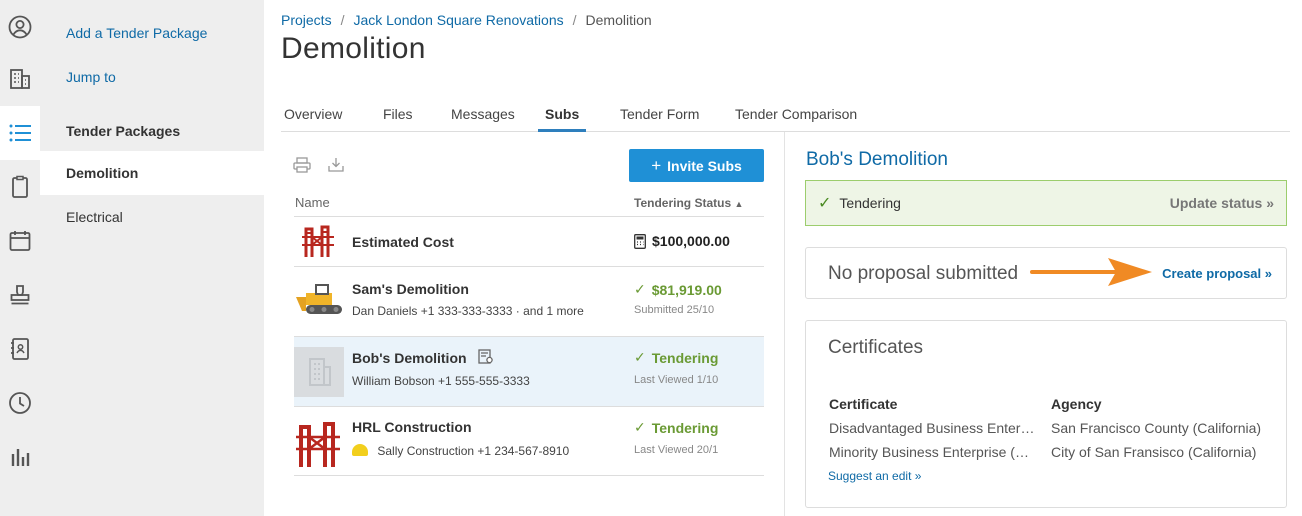  I want to click on bulldozer-logo, so click(319, 299).